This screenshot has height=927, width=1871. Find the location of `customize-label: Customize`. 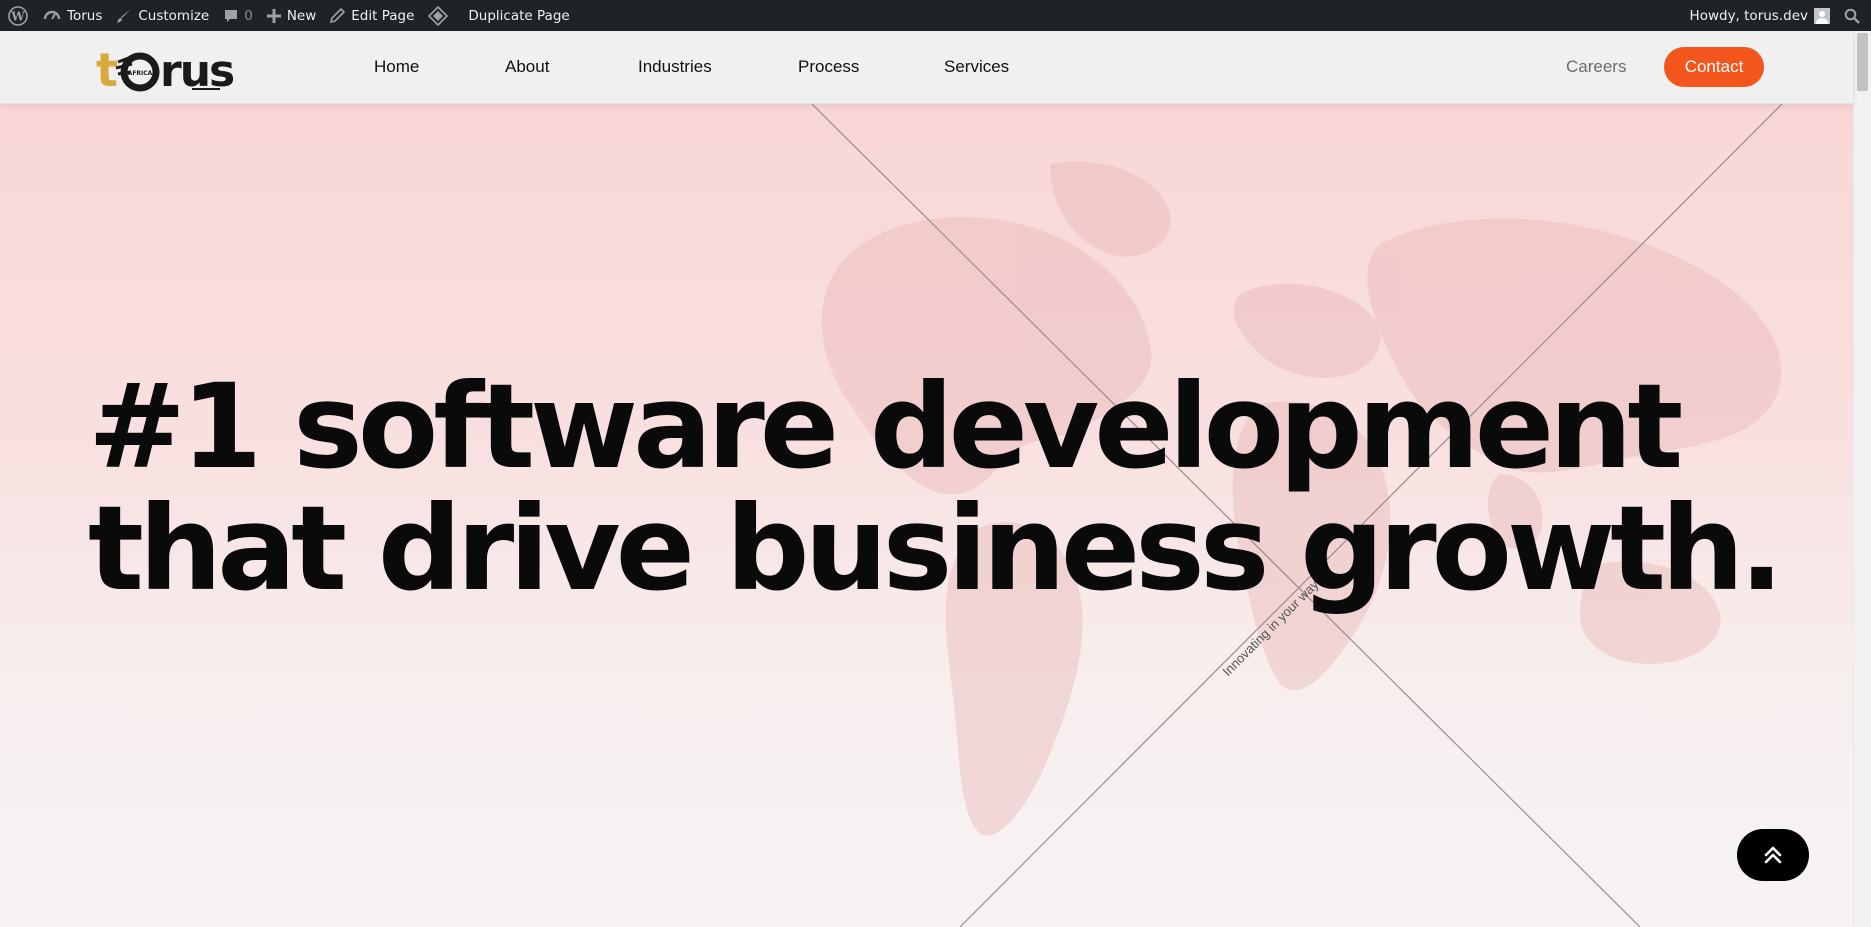

customize-label: Customize is located at coordinates (174, 15).